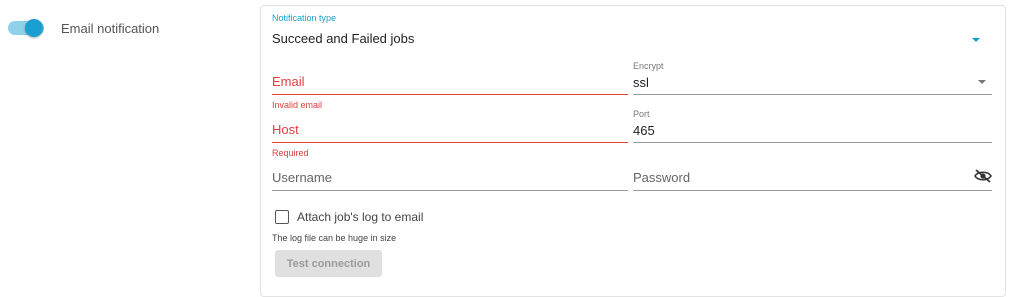 The height and width of the screenshot is (297, 1024). Describe the element at coordinates (450, 177) in the screenshot. I see `username-field: Username` at that location.